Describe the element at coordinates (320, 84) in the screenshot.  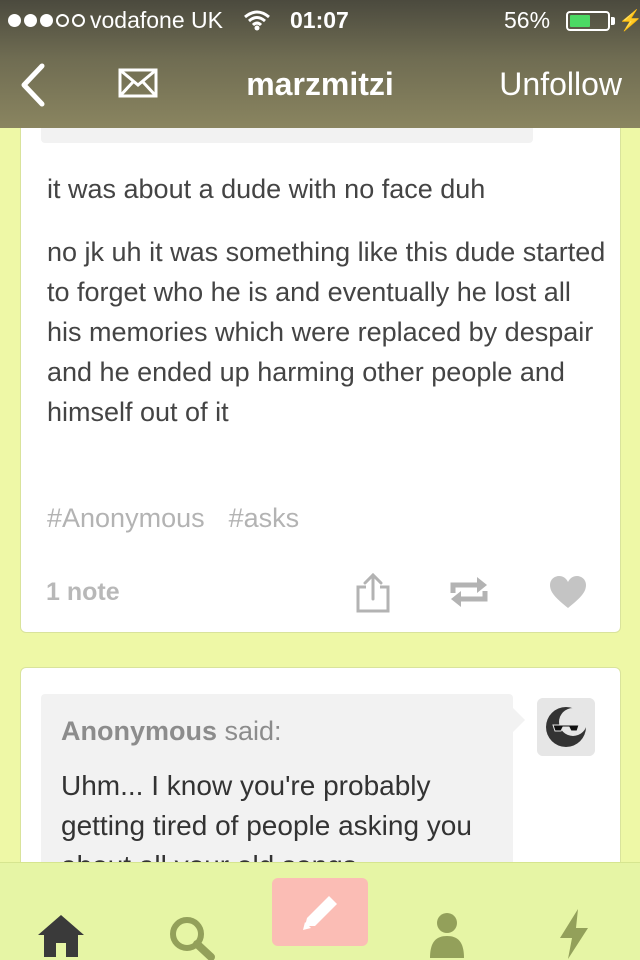
I see `navigation-bar: marzmitzi Unfollow` at that location.